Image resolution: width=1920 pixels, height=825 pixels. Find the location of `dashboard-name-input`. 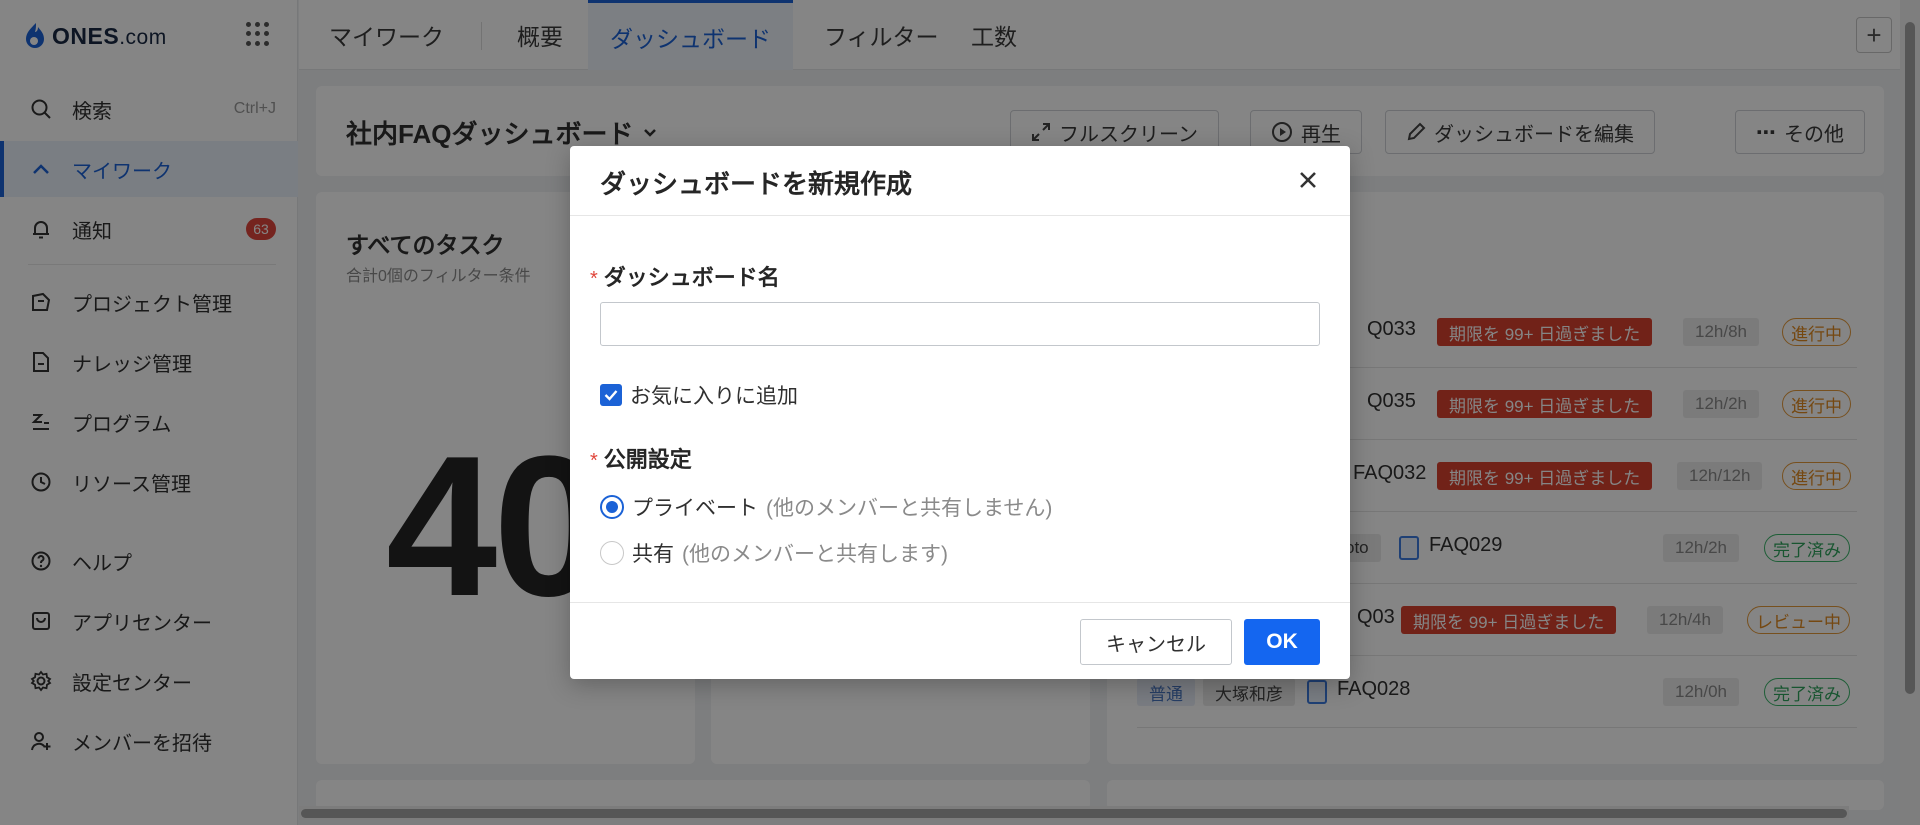

dashboard-name-input is located at coordinates (960, 324).